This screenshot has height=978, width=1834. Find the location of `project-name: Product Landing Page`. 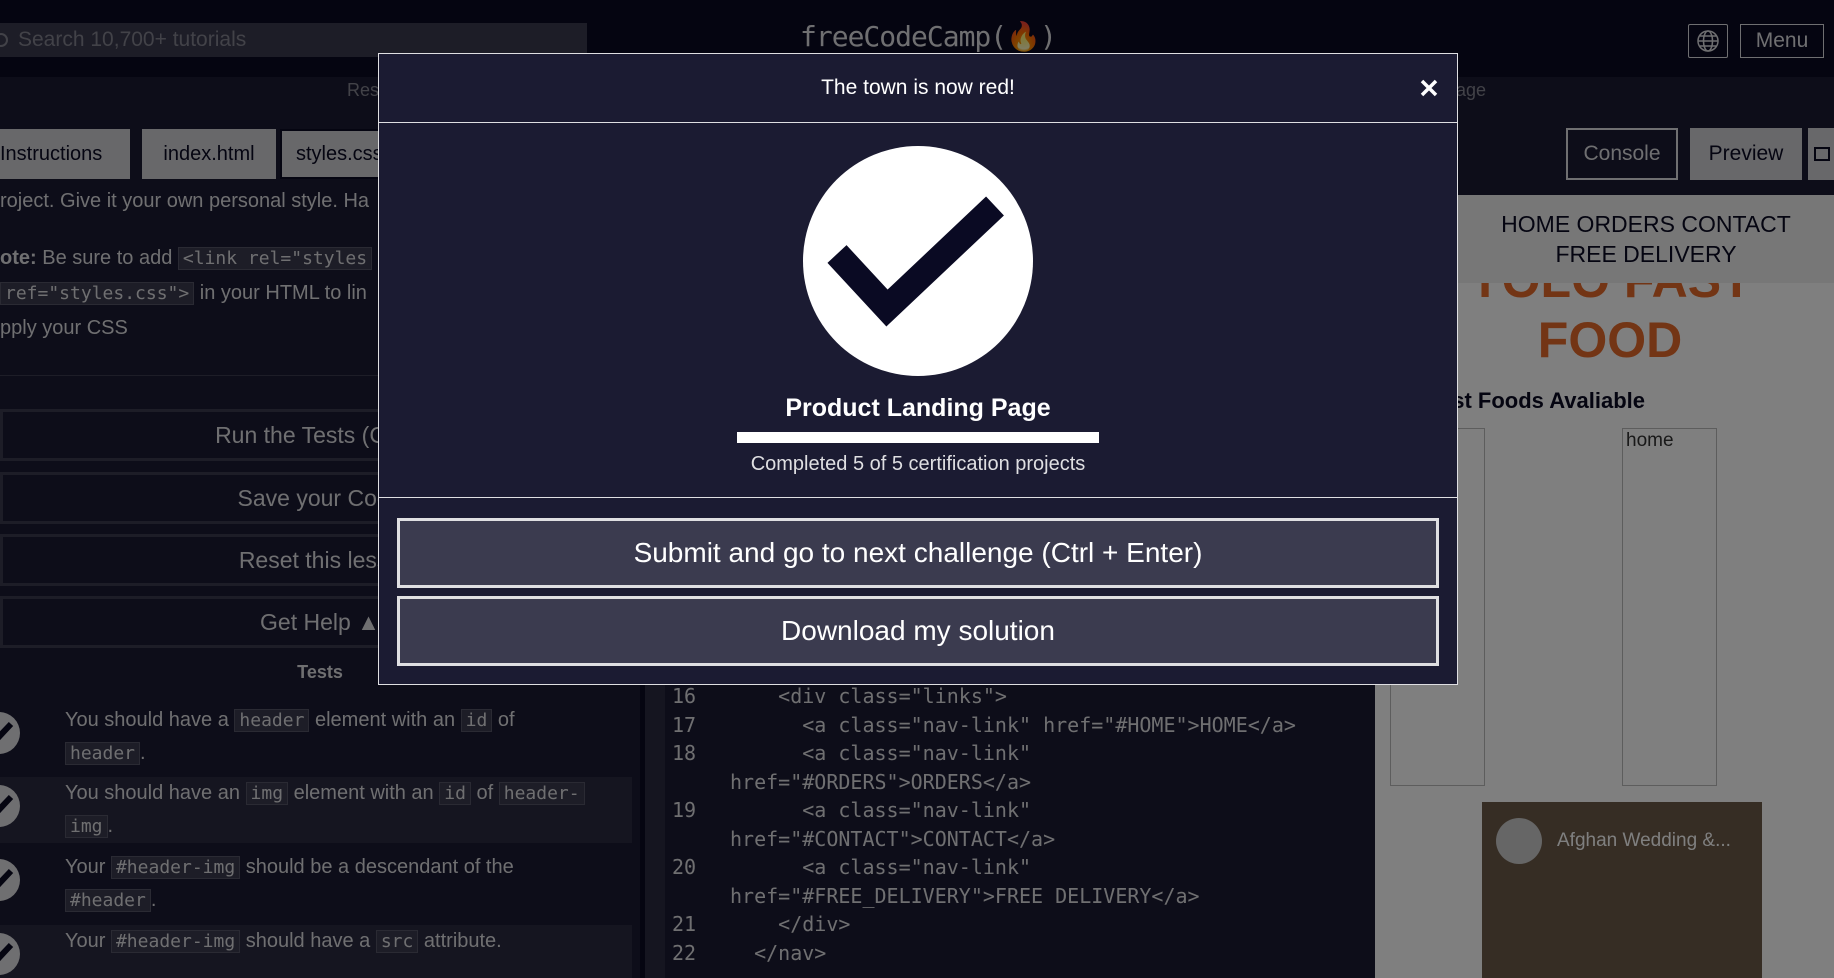

project-name: Product Landing Page is located at coordinates (918, 408).